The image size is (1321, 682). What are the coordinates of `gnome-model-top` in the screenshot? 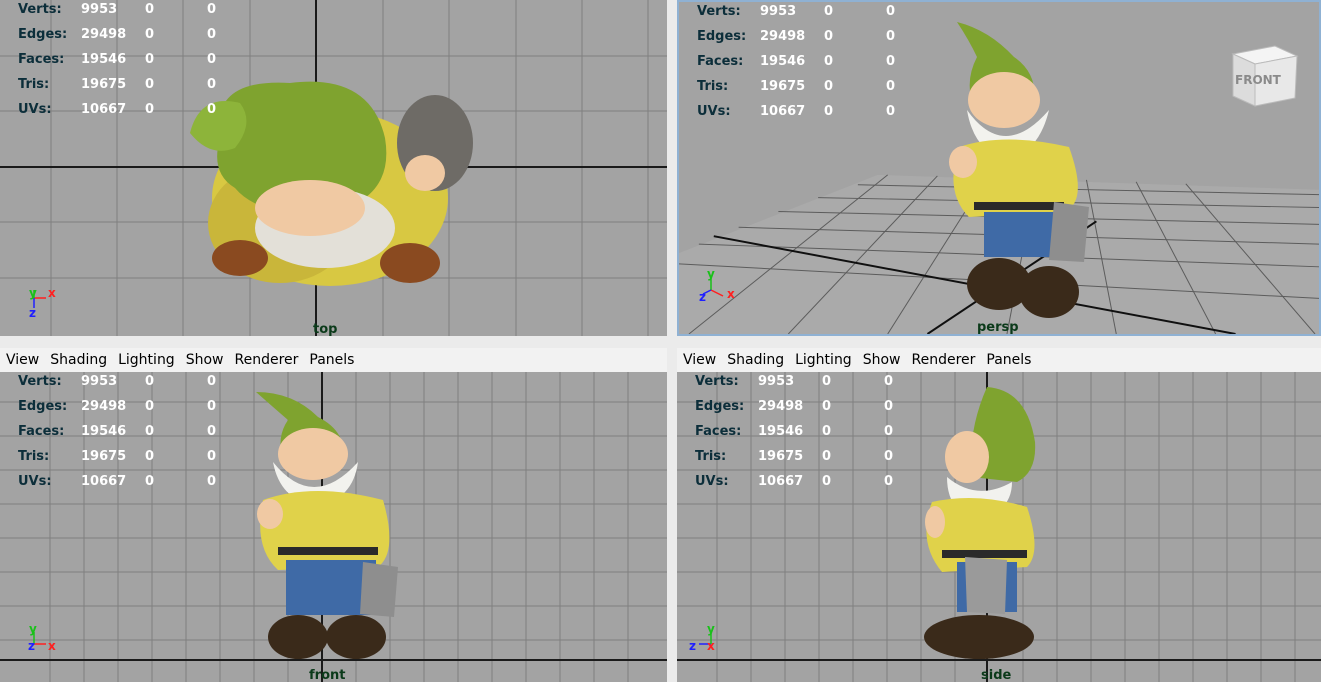 It's located at (330, 170).